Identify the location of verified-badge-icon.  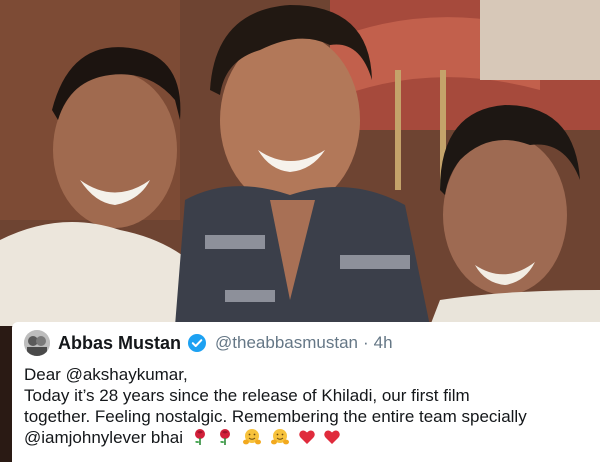
(197, 343).